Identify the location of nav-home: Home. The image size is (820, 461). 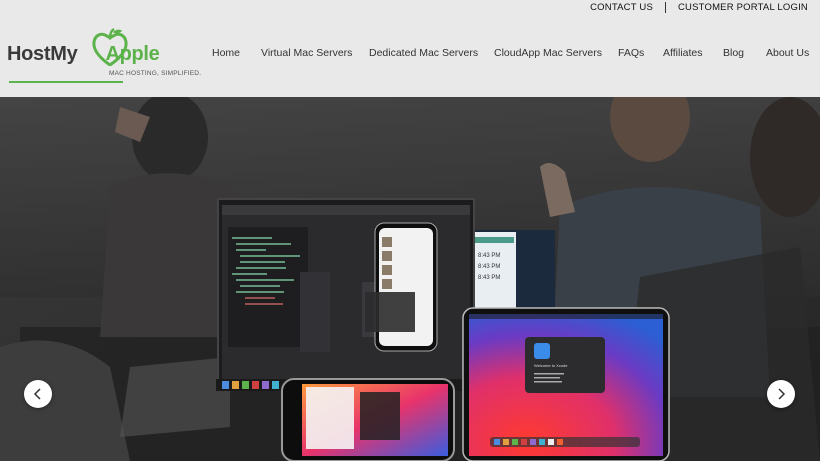
(226, 53).